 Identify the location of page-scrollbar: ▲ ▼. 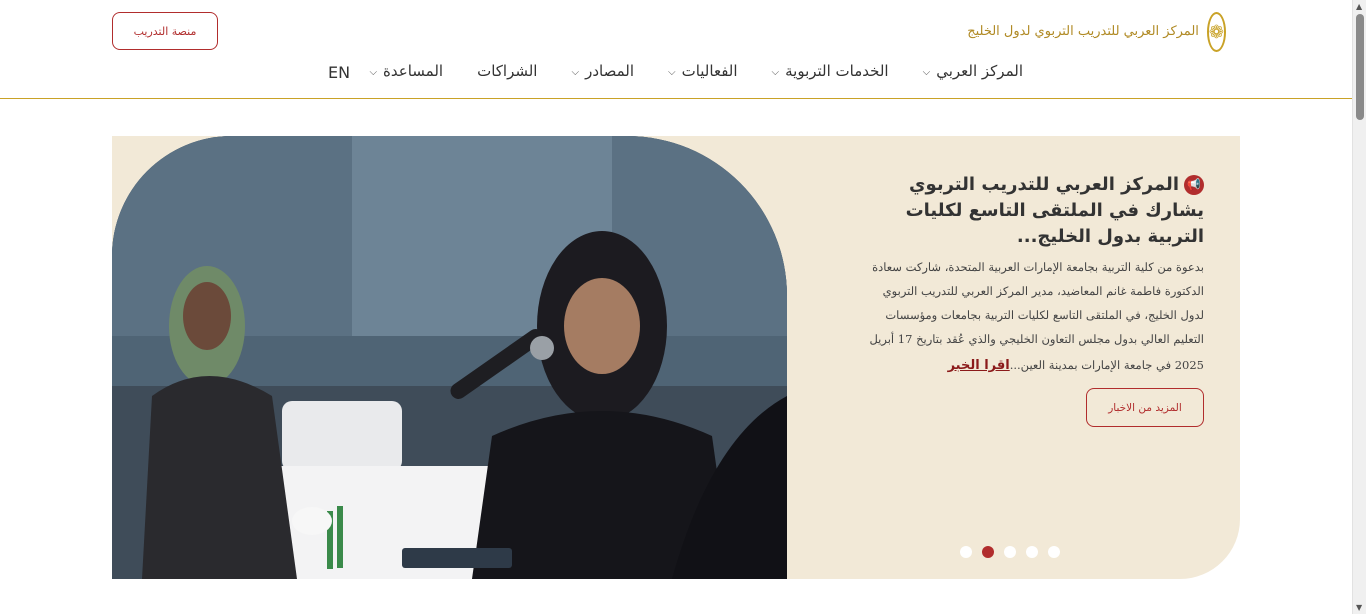
(1359, 307).